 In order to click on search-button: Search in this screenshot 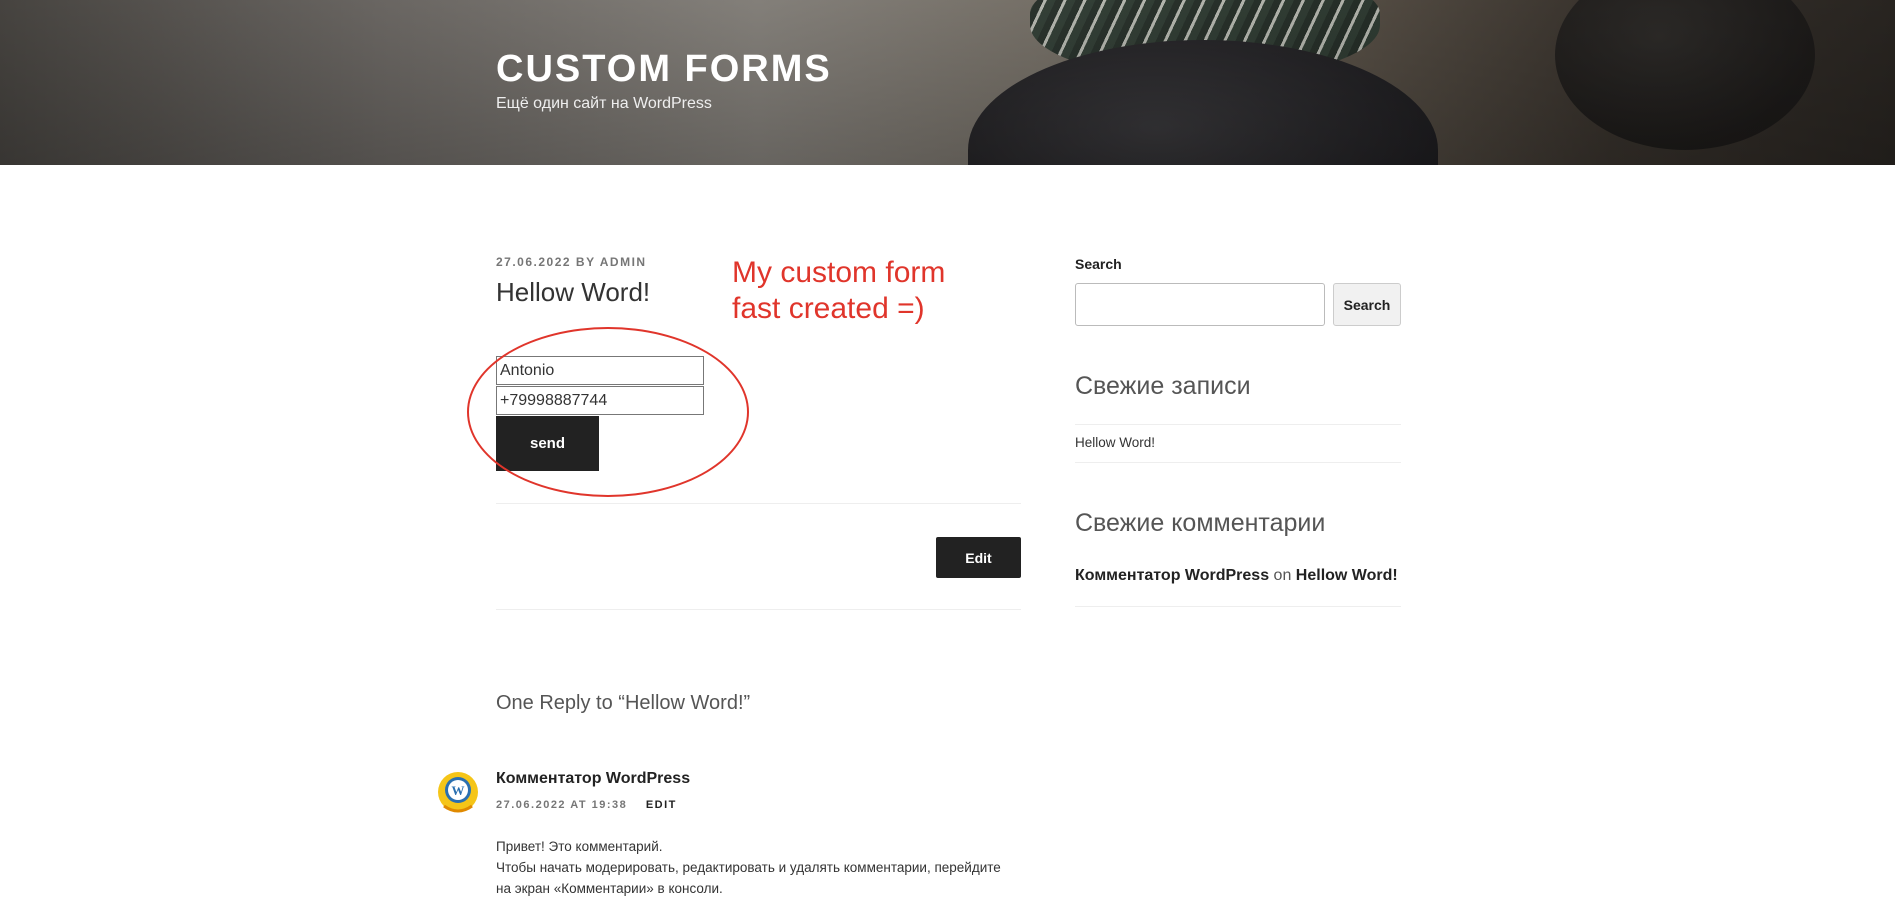, I will do `click(1367, 304)`.